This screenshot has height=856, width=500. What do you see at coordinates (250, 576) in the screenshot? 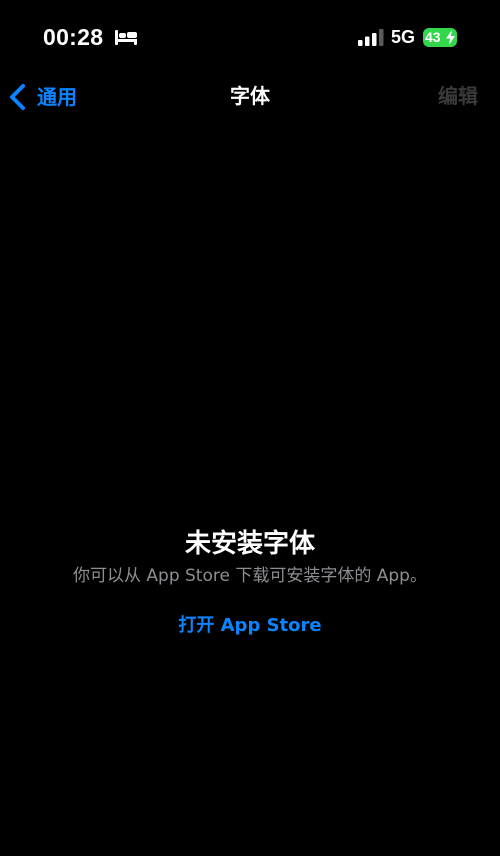
I see `empty-state-subtitle: 你可以从 App Store 下载可安装字体的 App。` at bounding box center [250, 576].